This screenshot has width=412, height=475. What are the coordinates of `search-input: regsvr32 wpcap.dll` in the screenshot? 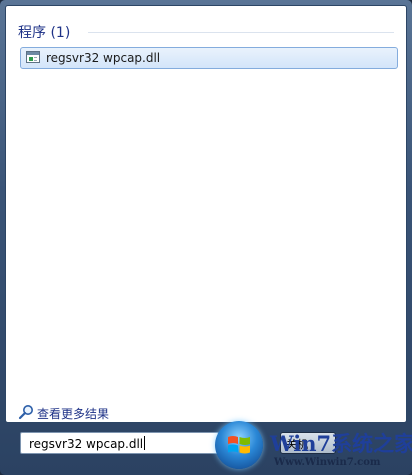 It's located at (119, 443).